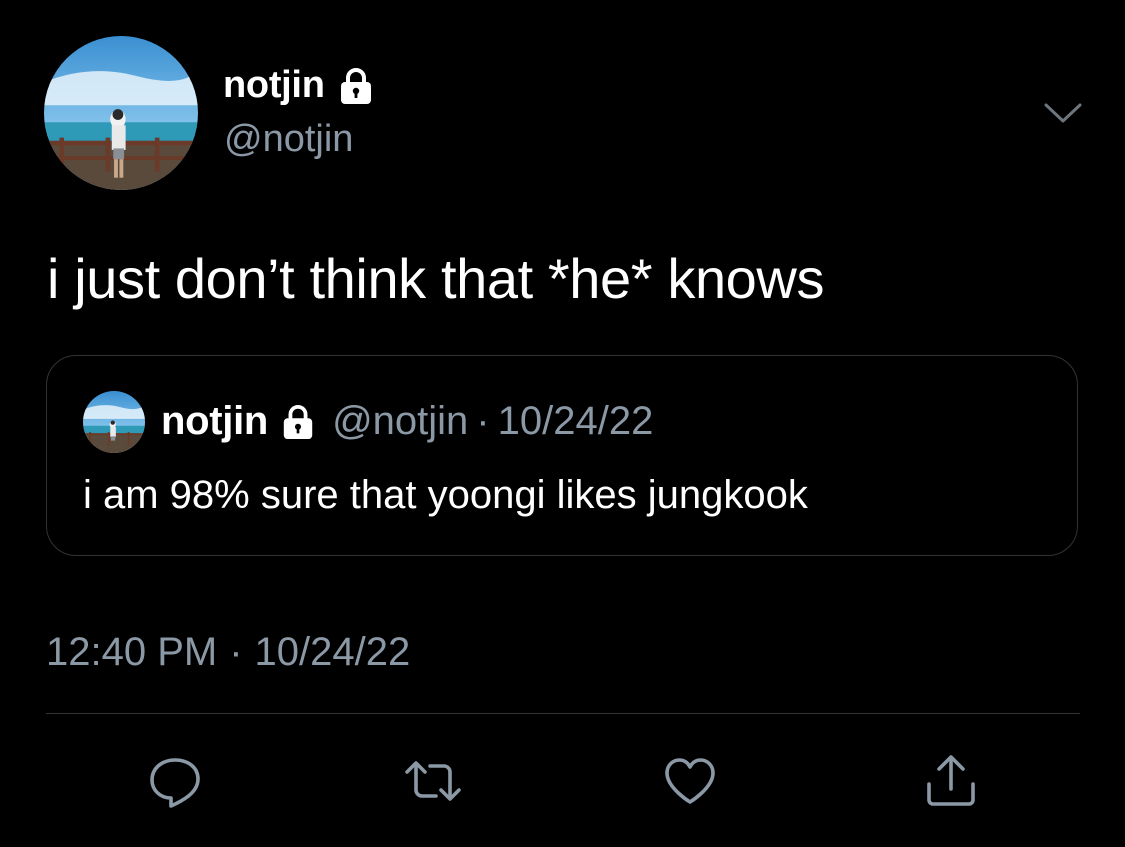 The width and height of the screenshot is (1125, 847). I want to click on share-button, so click(951, 781).